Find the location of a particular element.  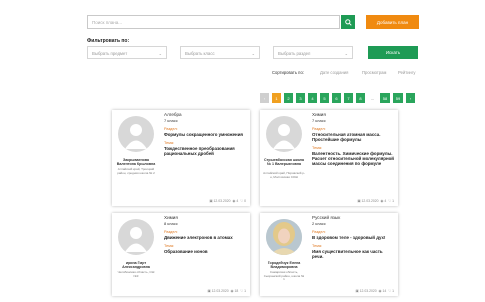

page-58: 58 is located at coordinates (385, 98).